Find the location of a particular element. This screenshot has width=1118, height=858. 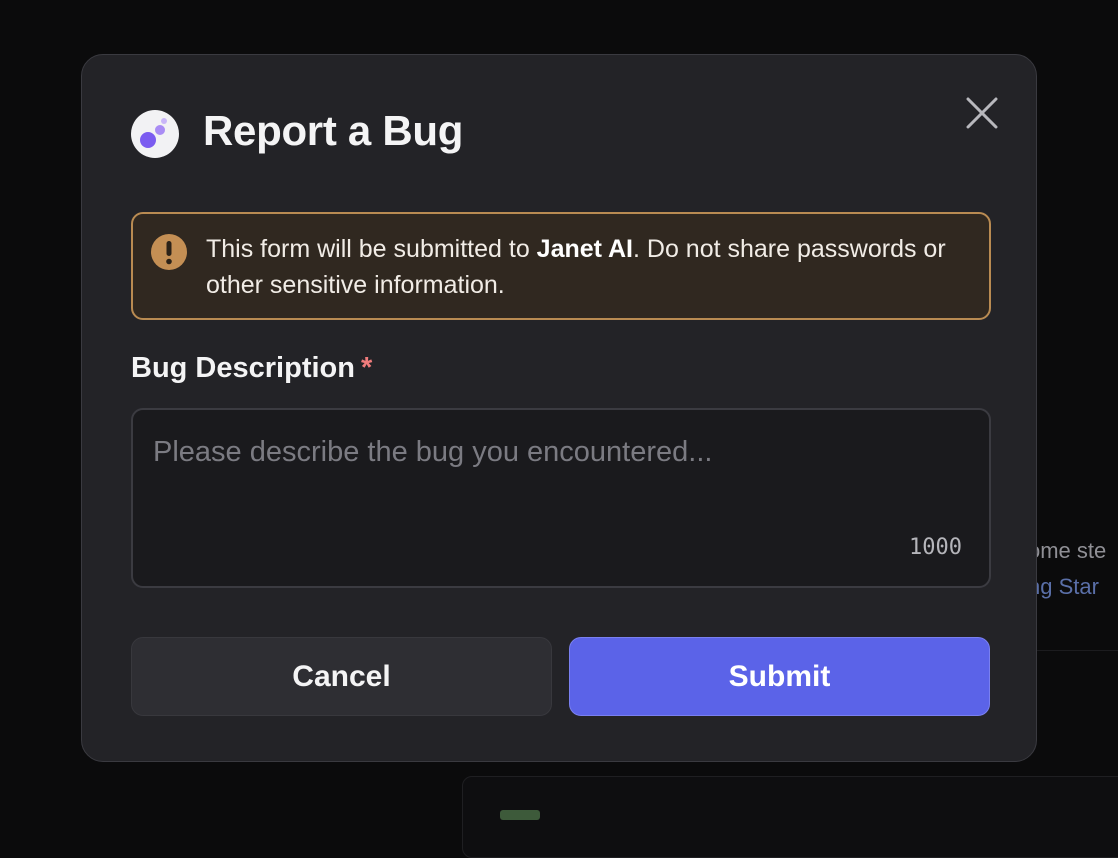

warning-icon is located at coordinates (169, 252).